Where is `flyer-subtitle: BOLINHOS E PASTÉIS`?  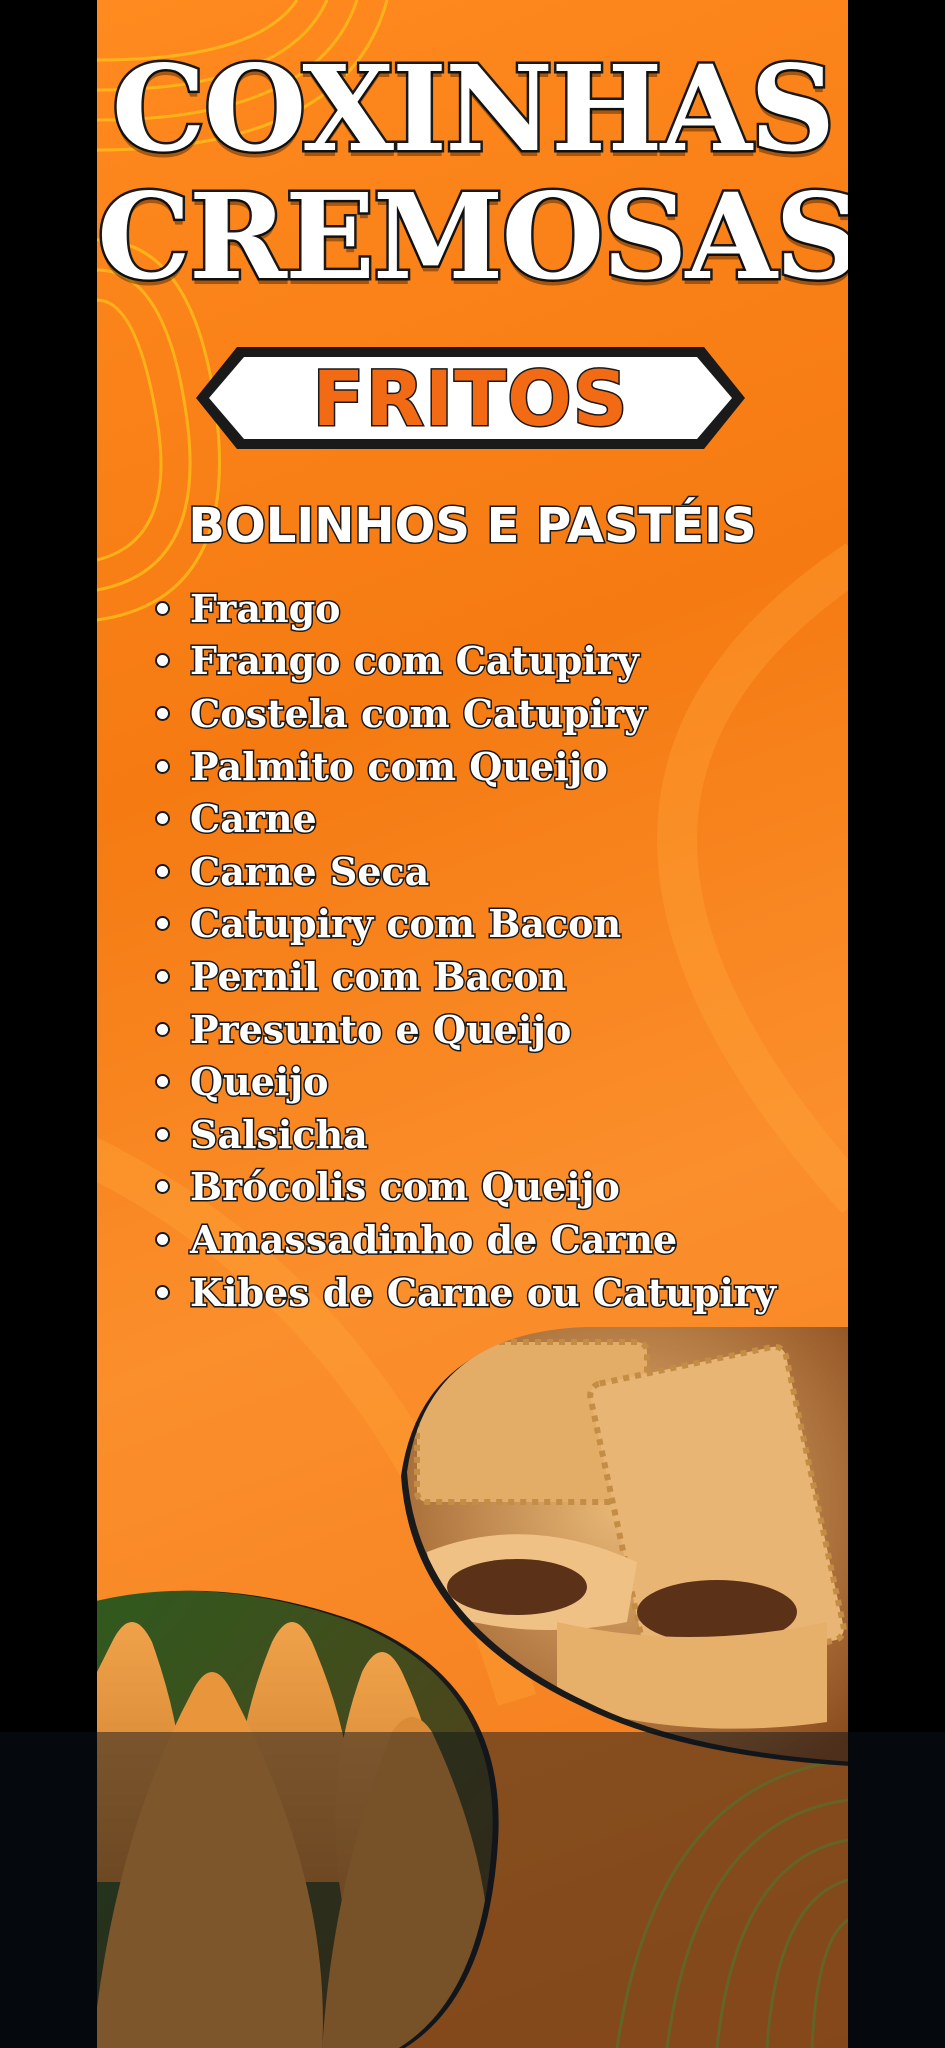
flyer-subtitle: BOLINHOS E PASTÉIS is located at coordinates (472, 526).